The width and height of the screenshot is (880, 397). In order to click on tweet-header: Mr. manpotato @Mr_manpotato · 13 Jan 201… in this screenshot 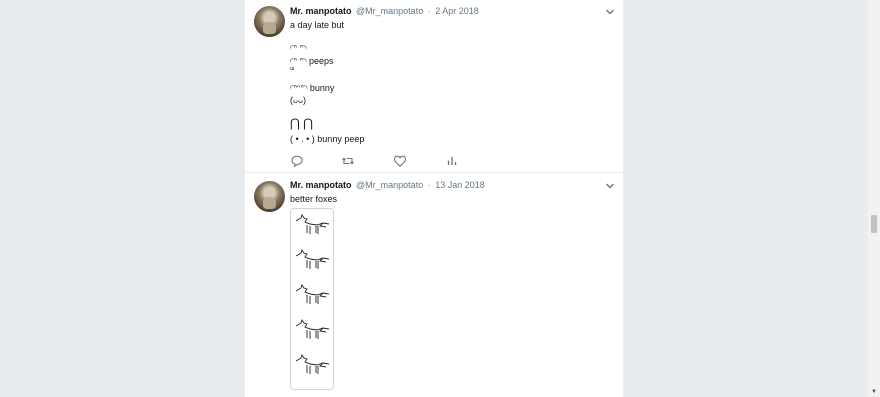, I will do `click(387, 185)`.